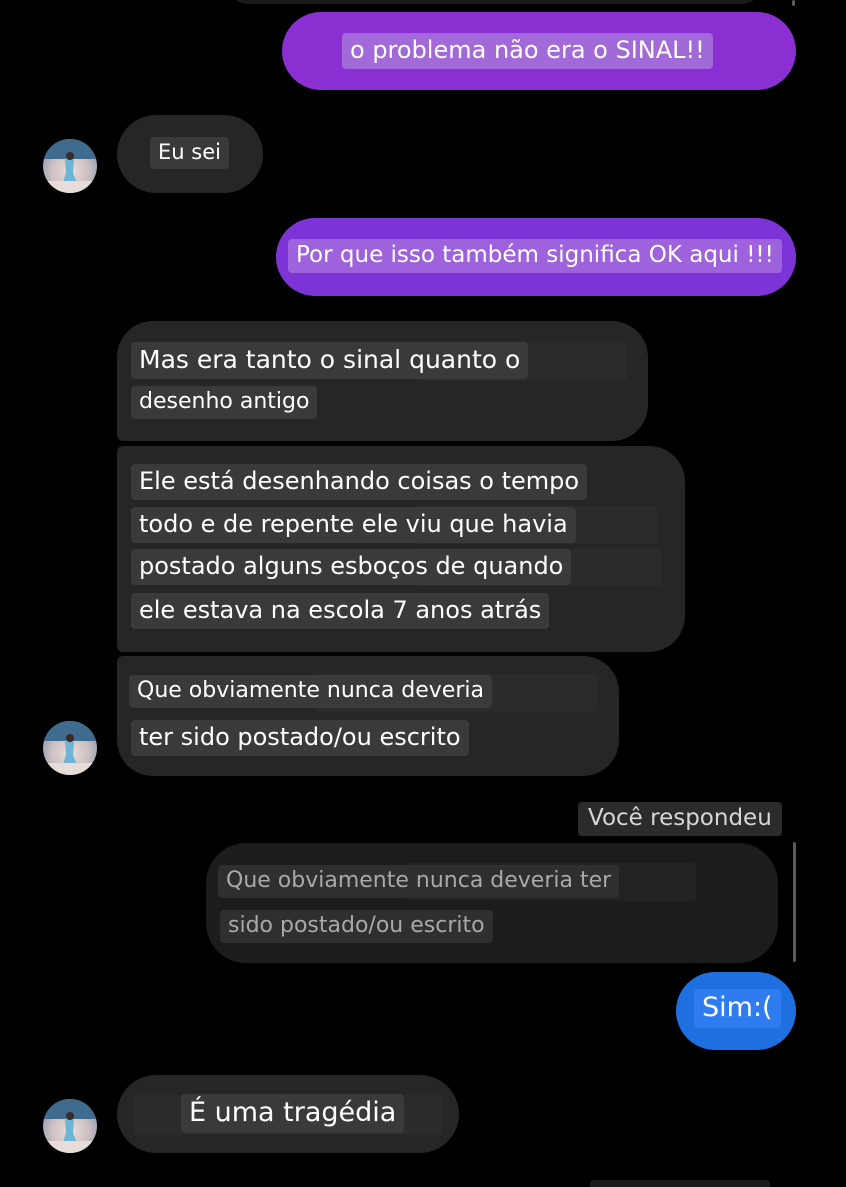 The height and width of the screenshot is (1187, 846). I want to click on previous-message-stub, so click(495, 2).